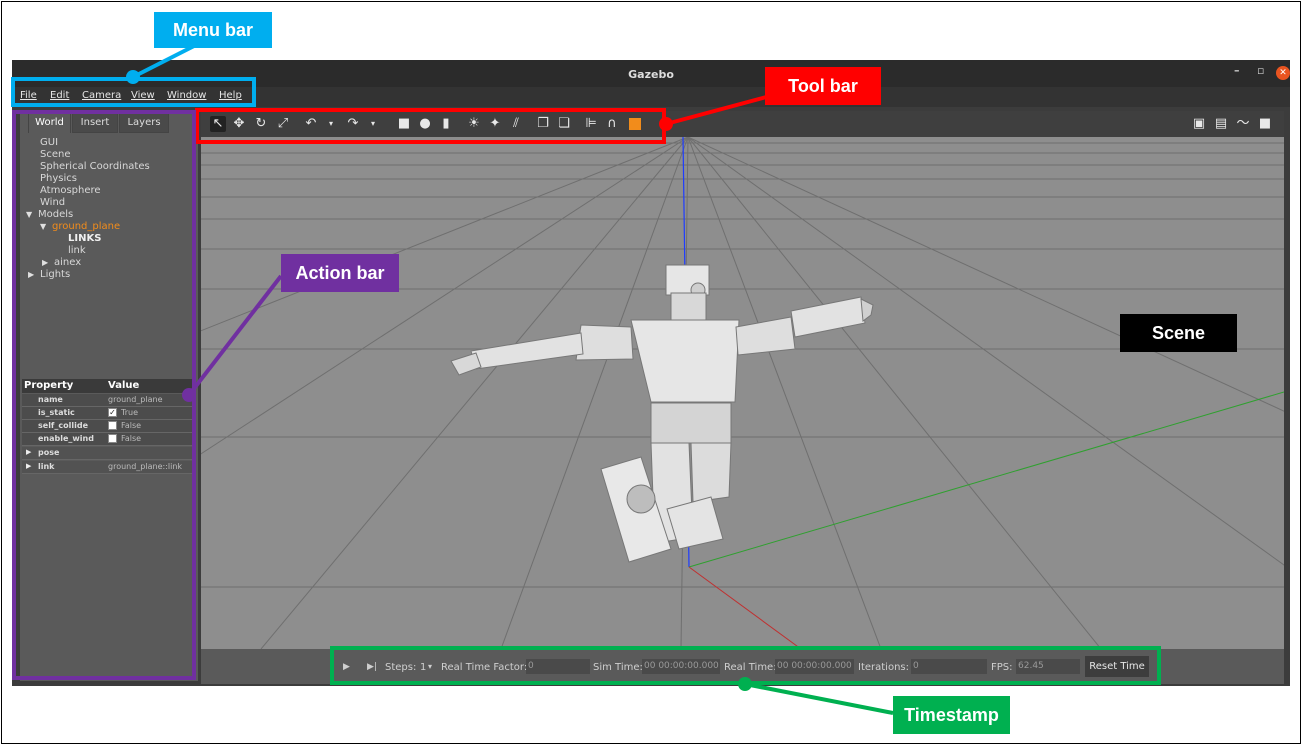 The image size is (1303, 746). What do you see at coordinates (819, 698) in the screenshot?
I see `timestamp-connector` at bounding box center [819, 698].